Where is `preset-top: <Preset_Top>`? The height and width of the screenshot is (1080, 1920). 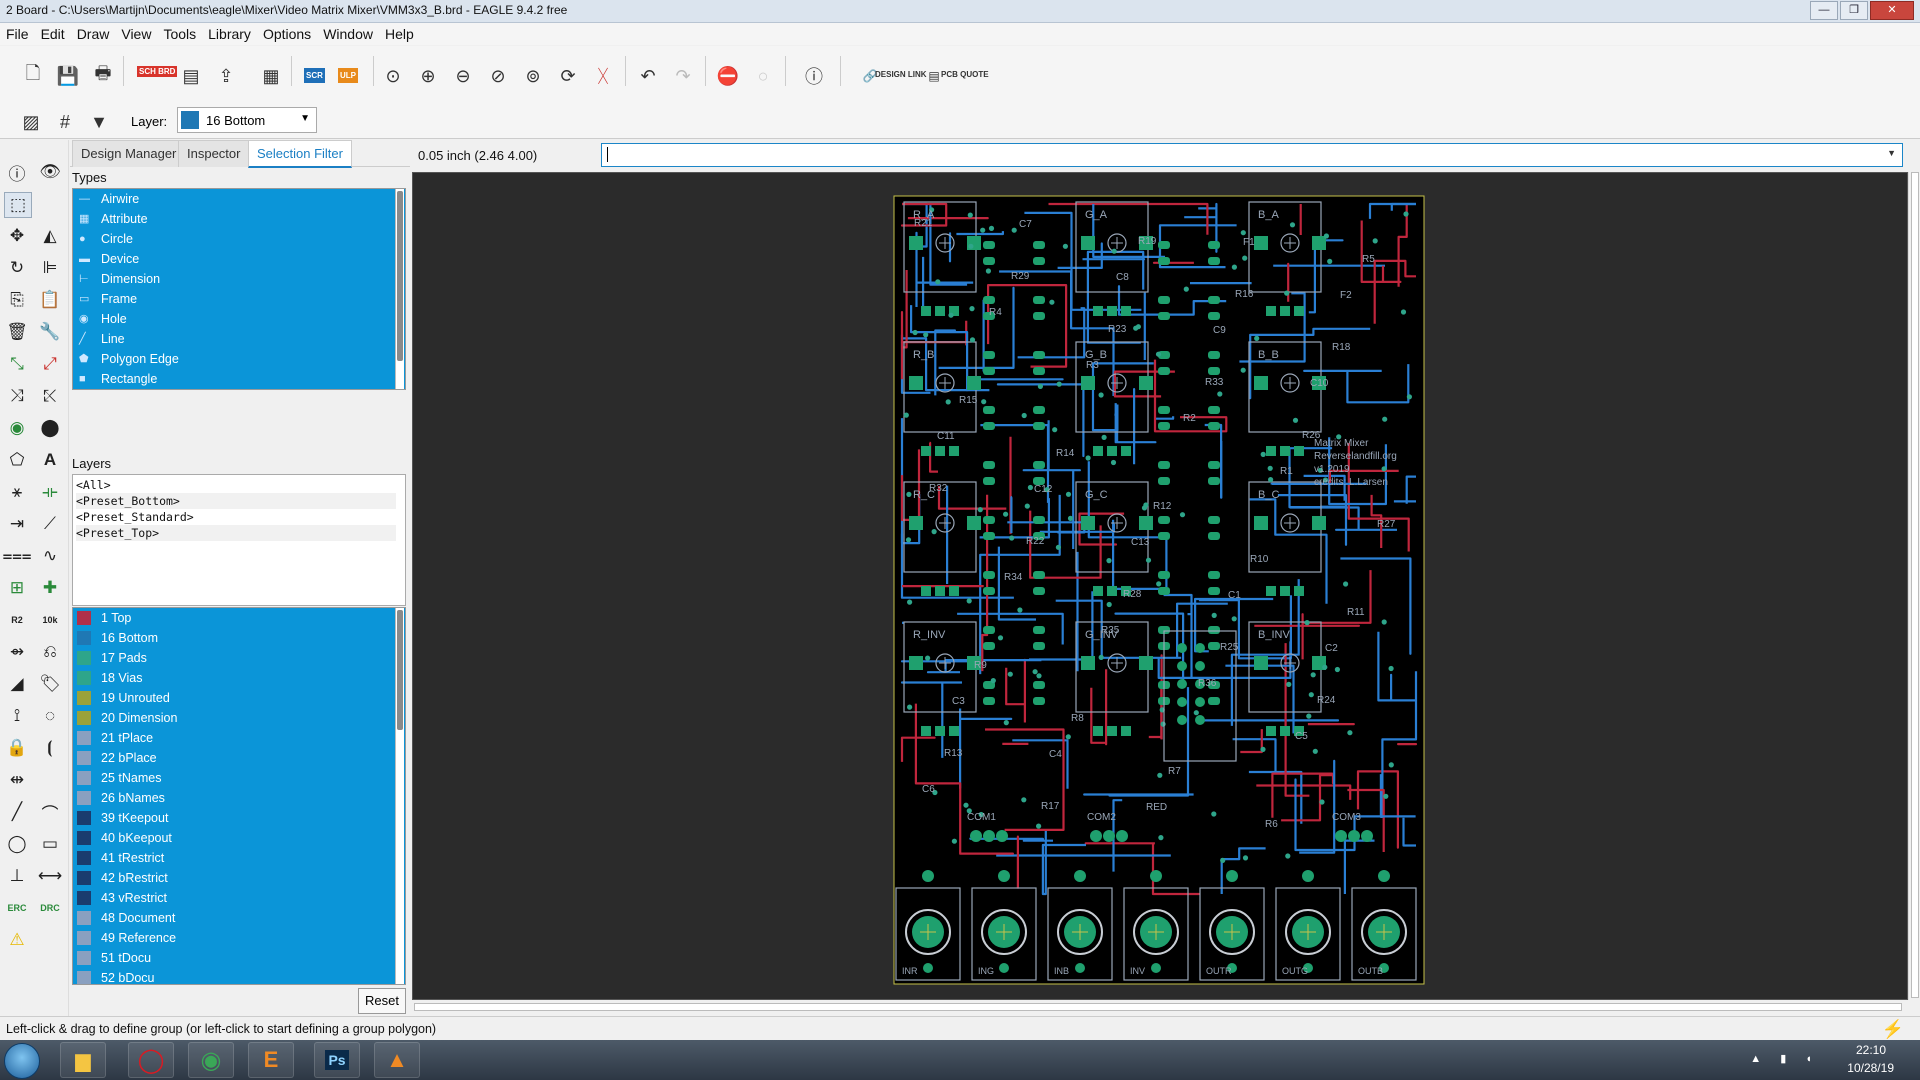
preset-top: <Preset_Top> is located at coordinates (236, 533).